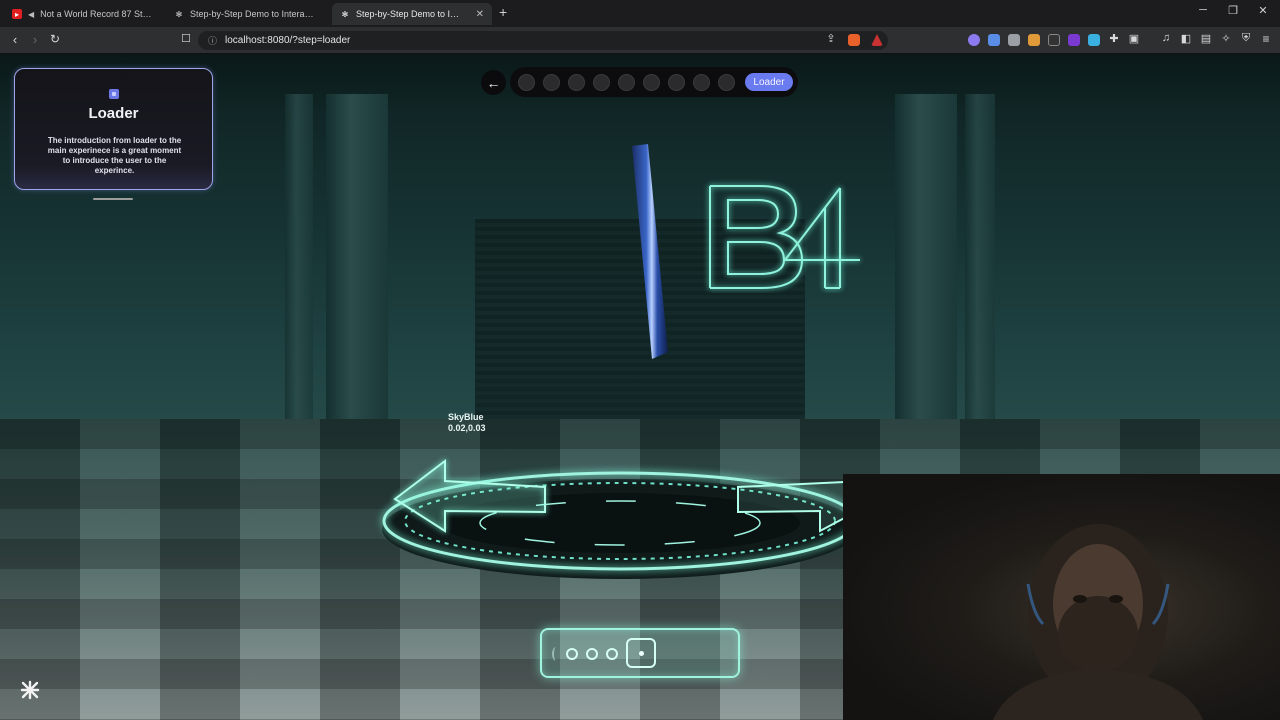 The height and width of the screenshot is (720, 1280). What do you see at coordinates (1233, 10) in the screenshot?
I see `restore-icon: ❐` at bounding box center [1233, 10].